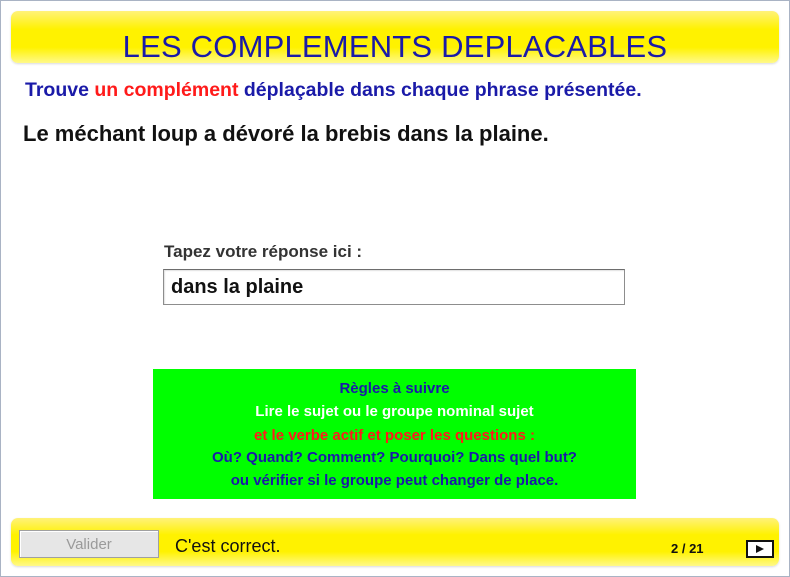  Describe the element at coordinates (395, 46) in the screenshot. I see `page-title: LES COMPLEMENTS DEPLACABLES` at that location.